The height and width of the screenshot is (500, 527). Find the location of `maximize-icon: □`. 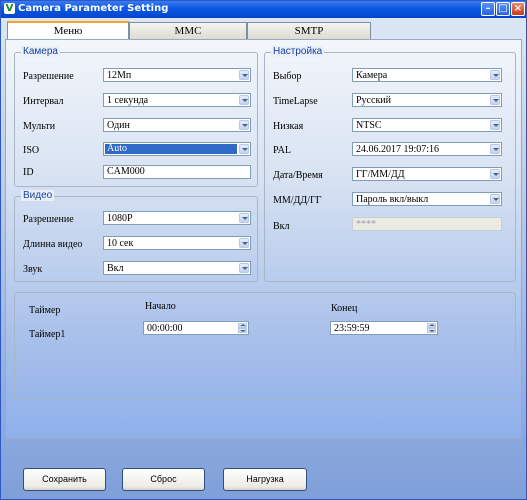

maximize-icon: □ is located at coordinates (503, 9).